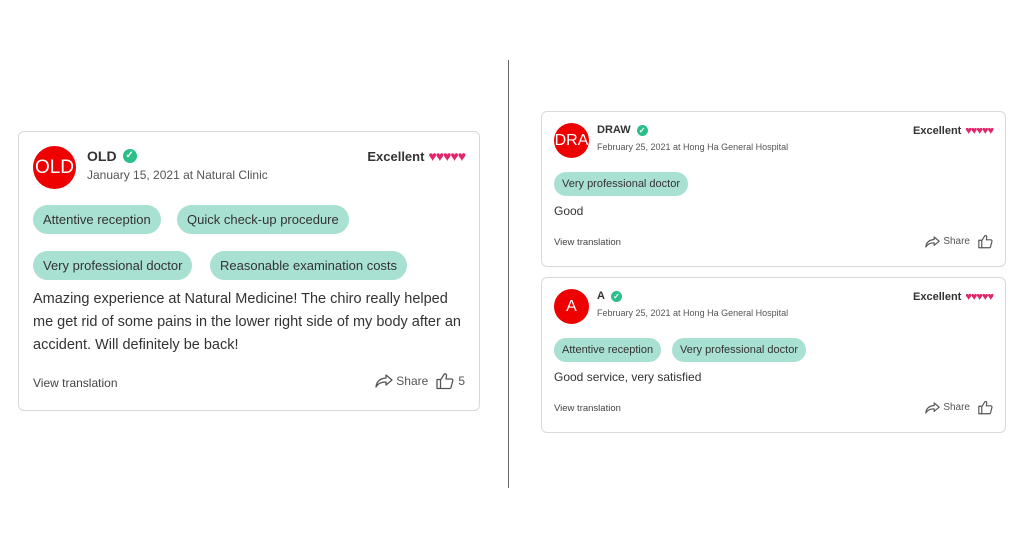  I want to click on review-text: Good, so click(569, 211).